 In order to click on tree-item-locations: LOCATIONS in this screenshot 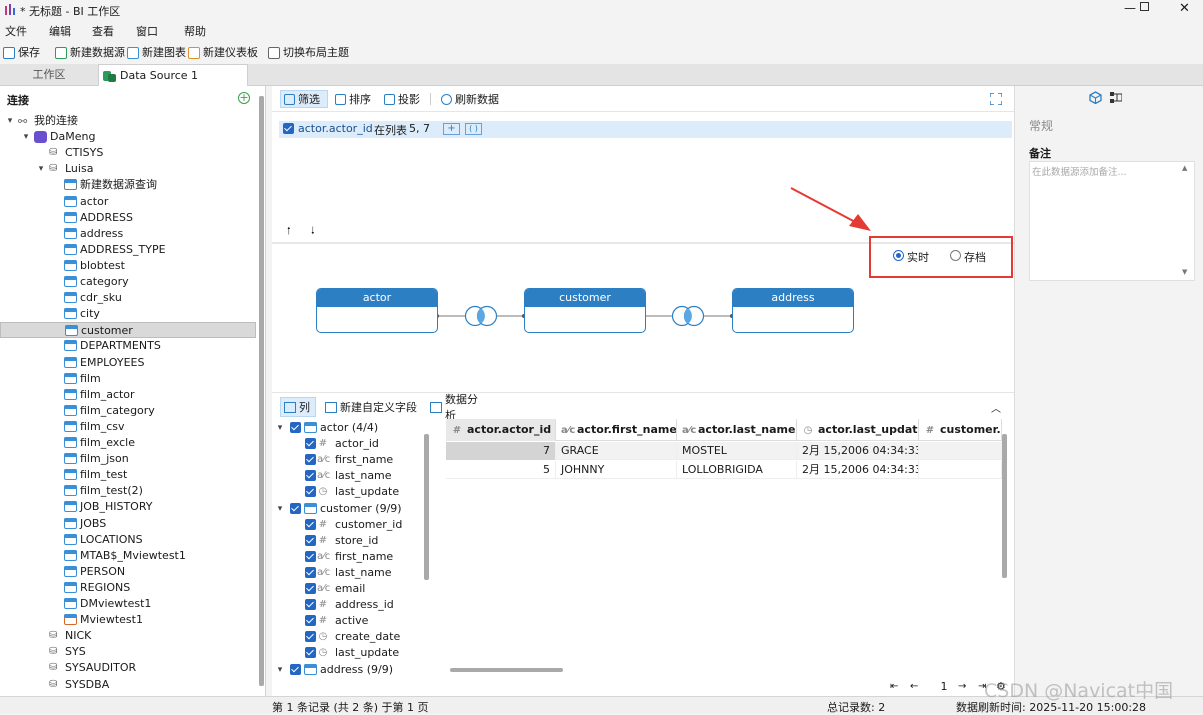, I will do `click(128, 540)`.